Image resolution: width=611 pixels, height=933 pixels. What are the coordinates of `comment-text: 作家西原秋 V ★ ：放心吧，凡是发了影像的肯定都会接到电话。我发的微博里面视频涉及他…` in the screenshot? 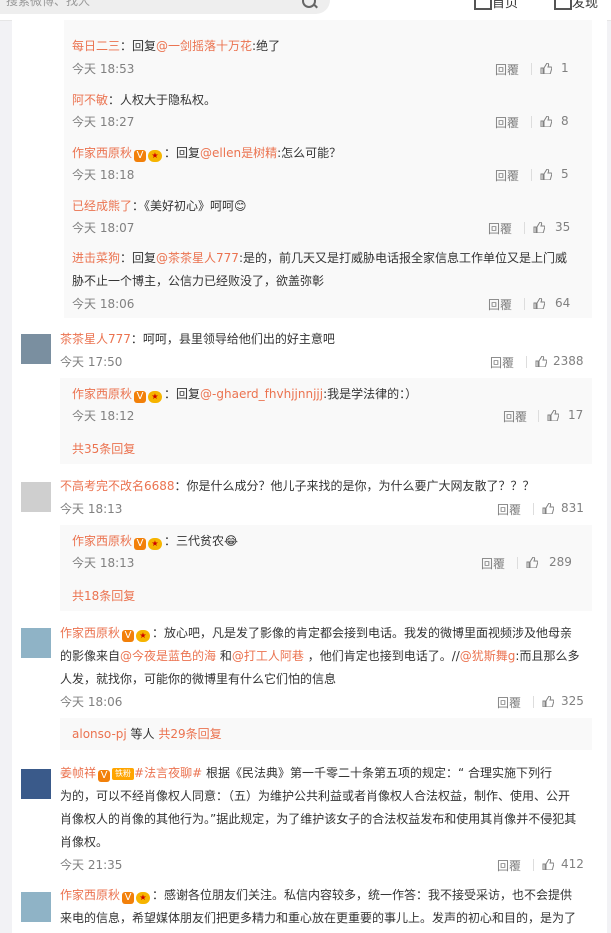 It's located at (316, 634).